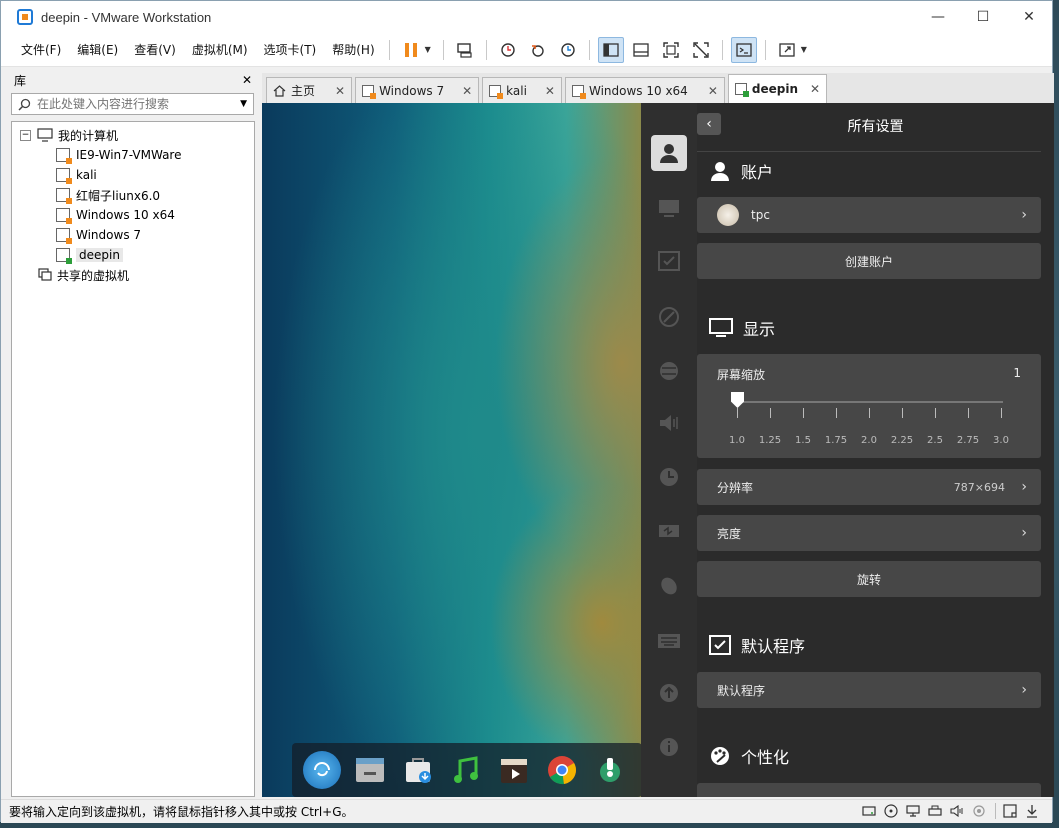 The width and height of the screenshot is (1059, 828). I want to click on vm-label: 红帽子liunx6.0, so click(118, 195).